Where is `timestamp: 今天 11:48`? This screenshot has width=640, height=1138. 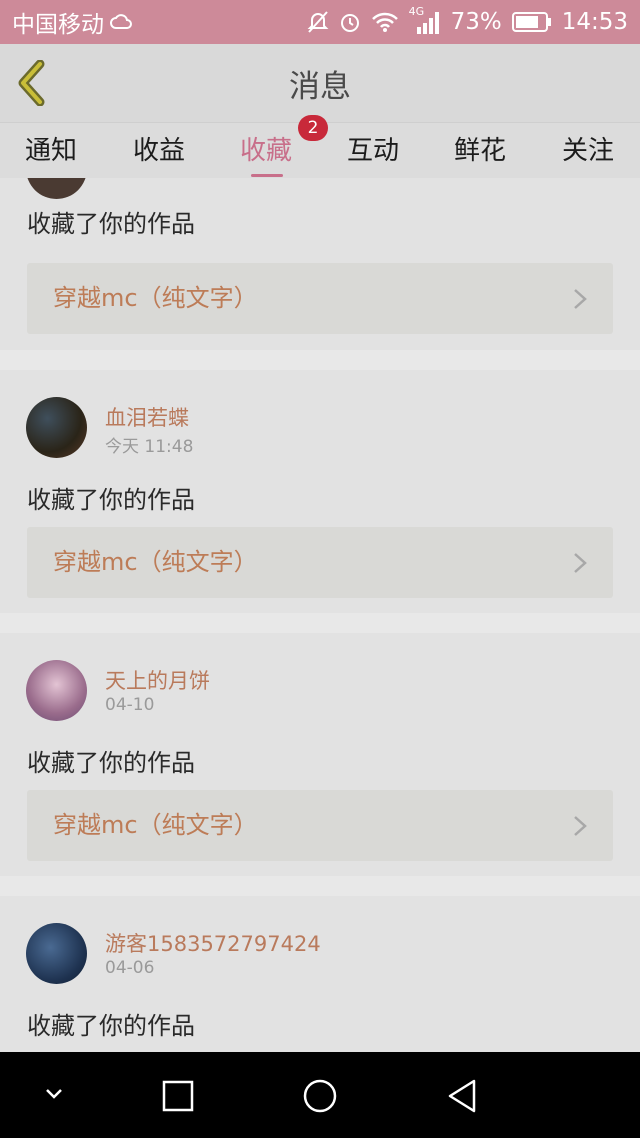 timestamp: 今天 11:48 is located at coordinates (149, 447).